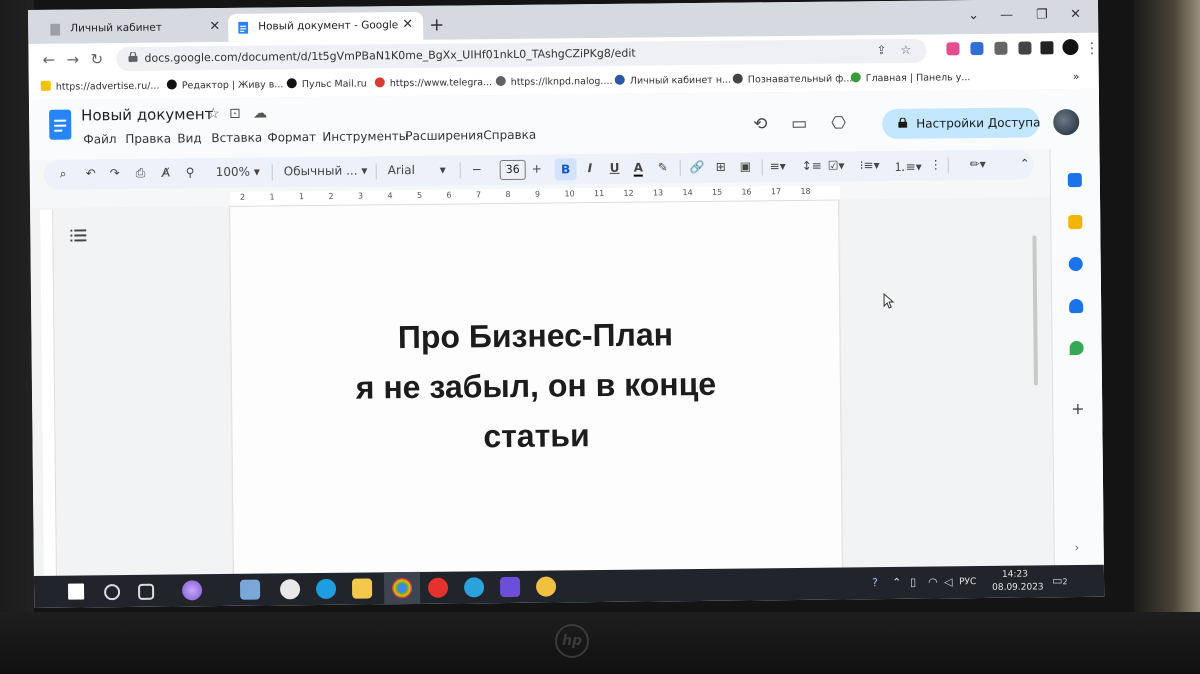  I want to click on underline-button: U, so click(615, 168).